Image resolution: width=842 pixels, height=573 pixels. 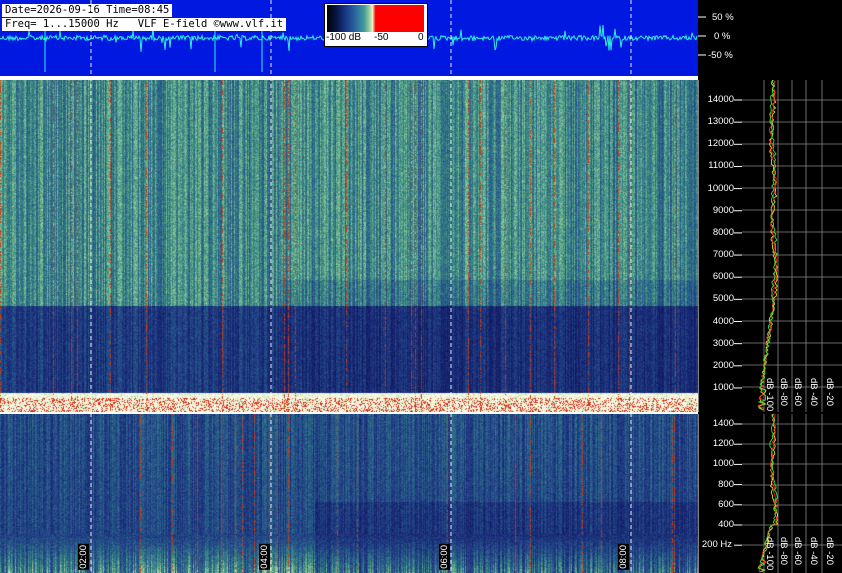 What do you see at coordinates (797, 551) in the screenshot?
I see `db-label-lower-60: dB -60` at bounding box center [797, 551].